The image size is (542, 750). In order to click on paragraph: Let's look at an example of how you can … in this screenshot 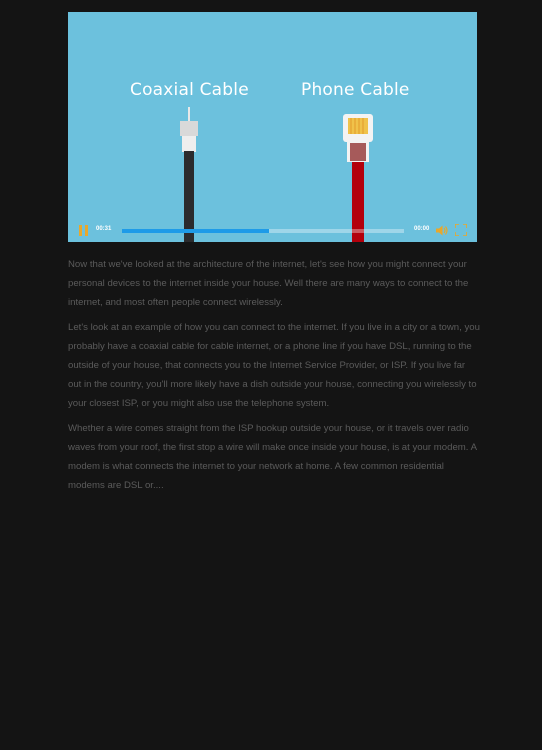, I will do `click(274, 365)`.